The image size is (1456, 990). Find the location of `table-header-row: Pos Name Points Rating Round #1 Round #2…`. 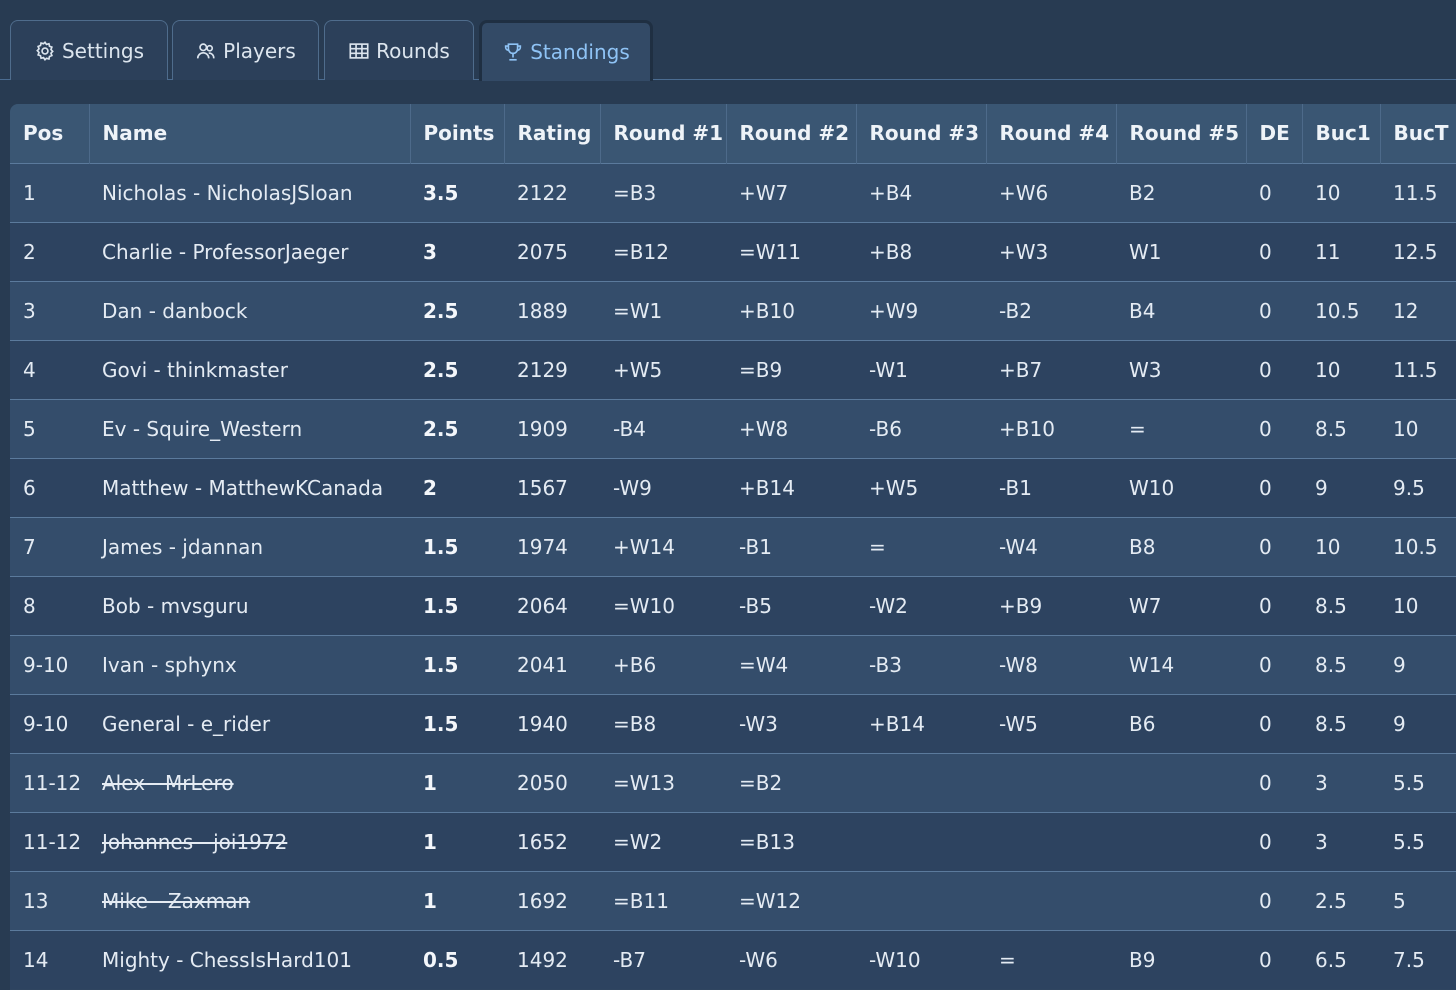

table-header-row: Pos Name Points Rating Round #1 Round #2… is located at coordinates (733, 133).